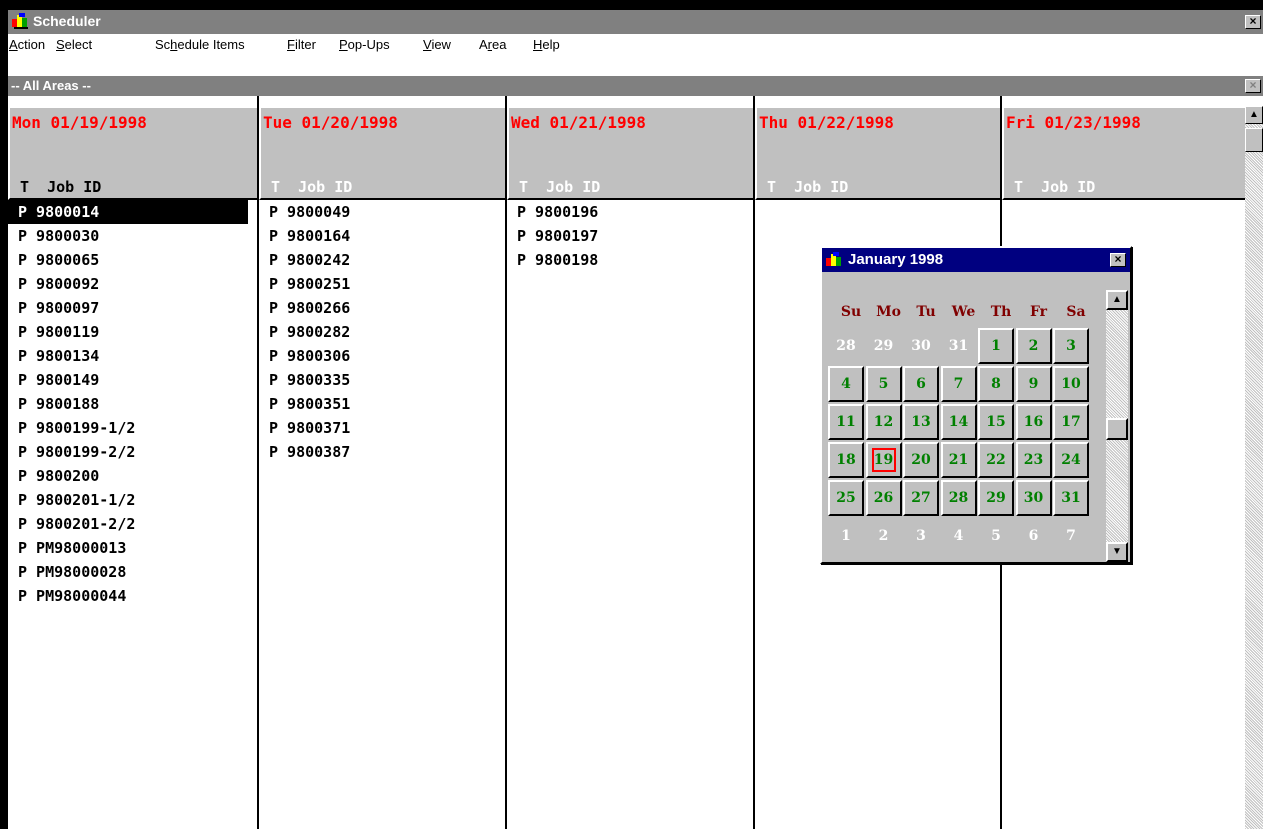 The image size is (1263, 829). Describe the element at coordinates (1033, 384) in the screenshot. I see `calendar-day: 9` at that location.